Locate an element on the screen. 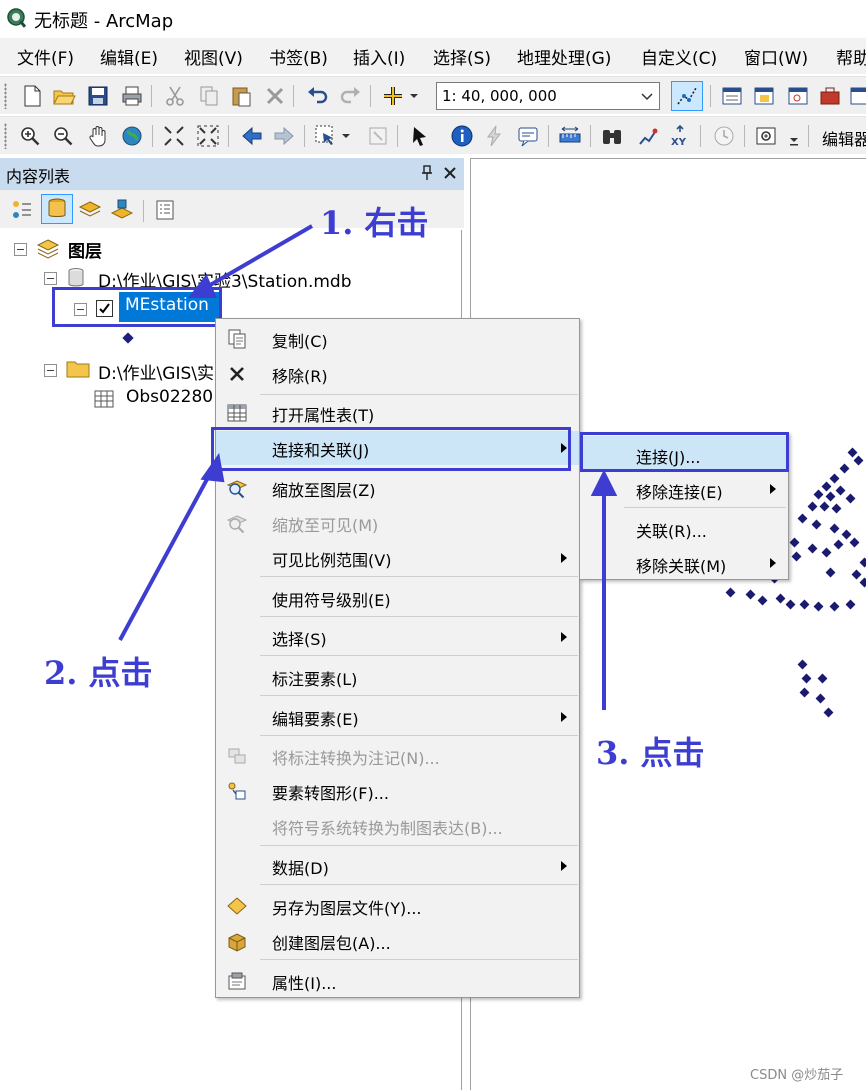 This screenshot has width=866, height=1090. svg-text: XY is located at coordinates (679, 142).